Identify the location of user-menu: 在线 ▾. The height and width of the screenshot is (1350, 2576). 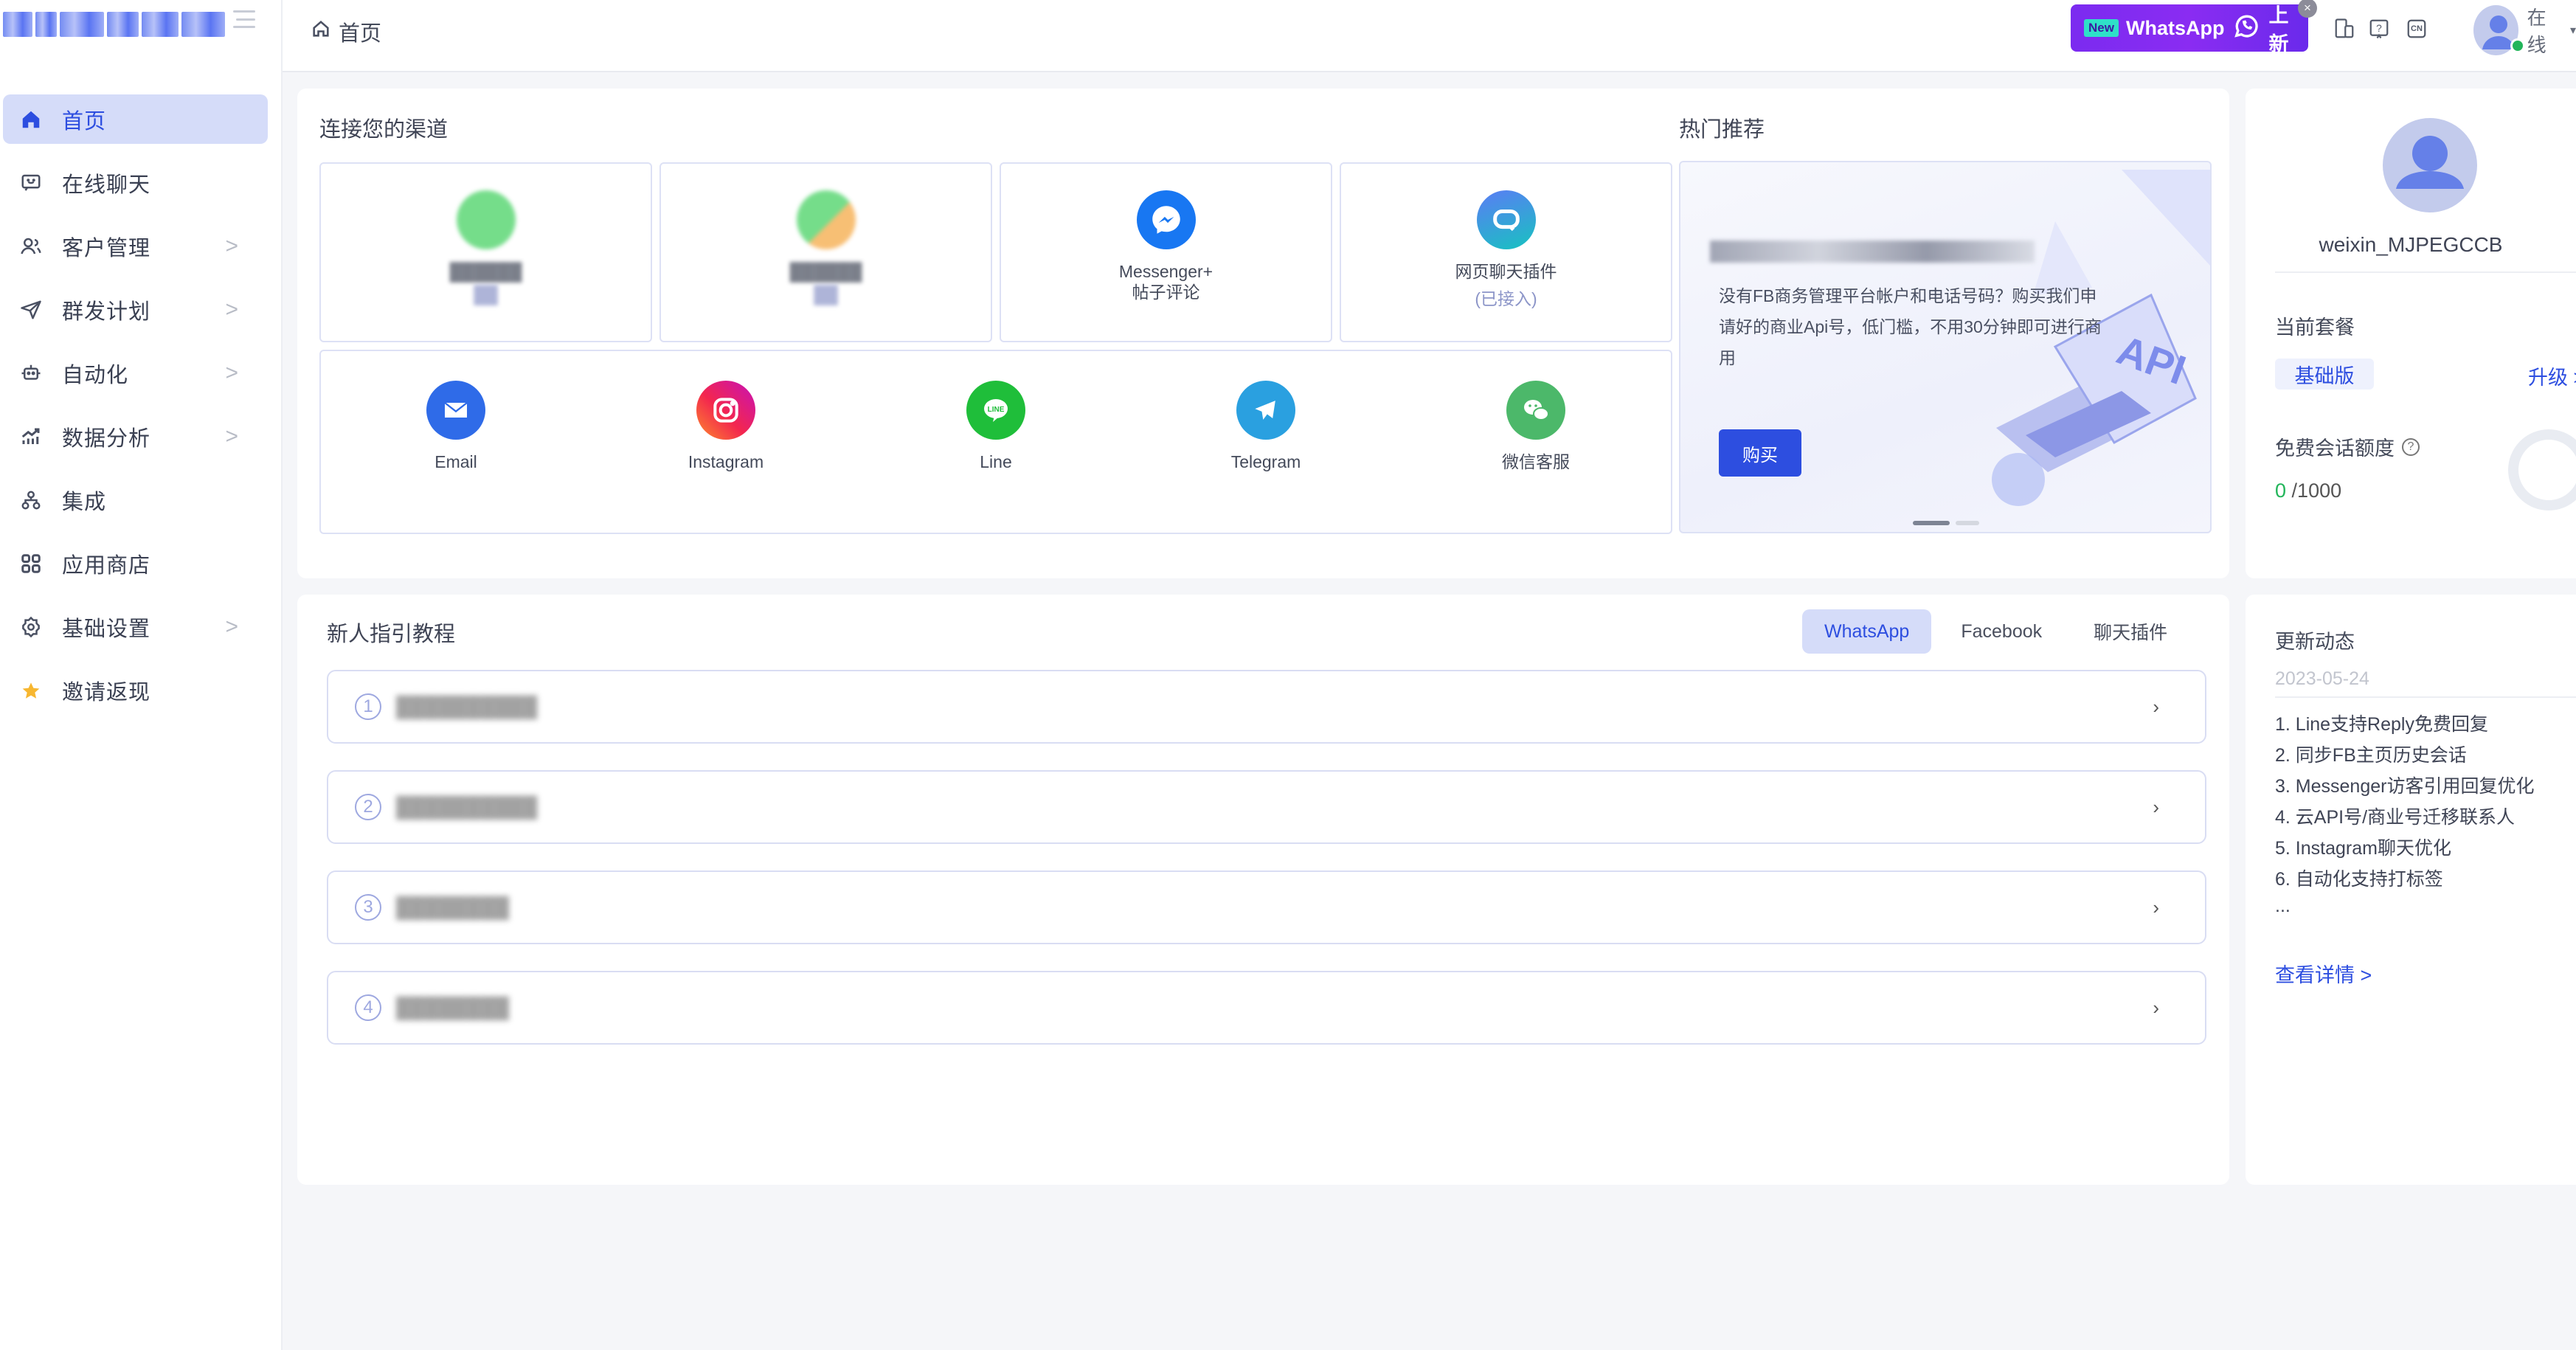
(2524, 31).